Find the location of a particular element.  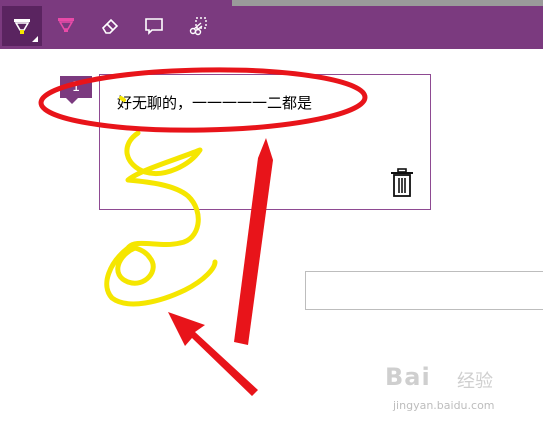

pen-tool-button is located at coordinates (22, 26).